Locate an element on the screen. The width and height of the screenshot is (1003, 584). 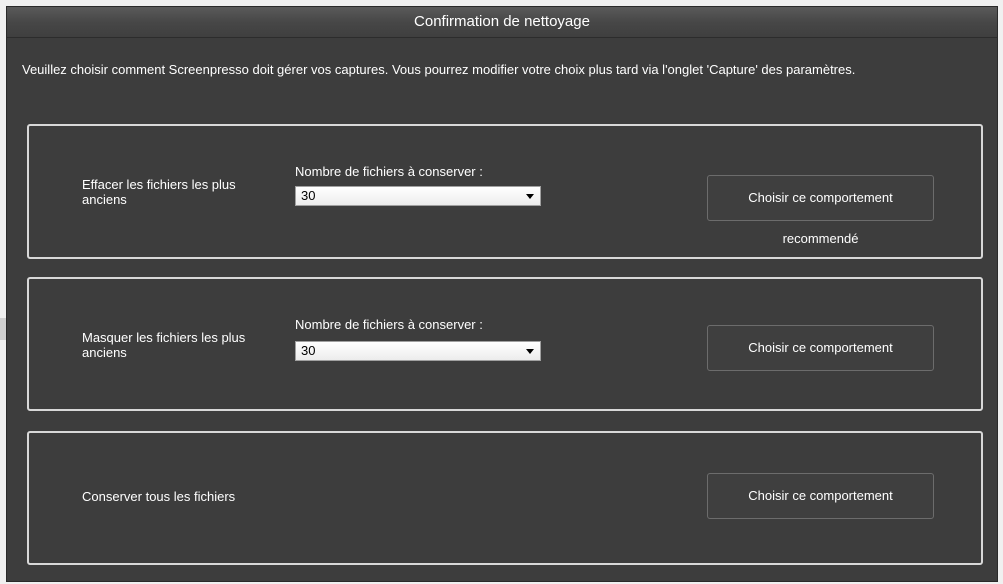
choose-behavior-button-delete-oldest: Choisir ce comportement is located at coordinates (820, 198).